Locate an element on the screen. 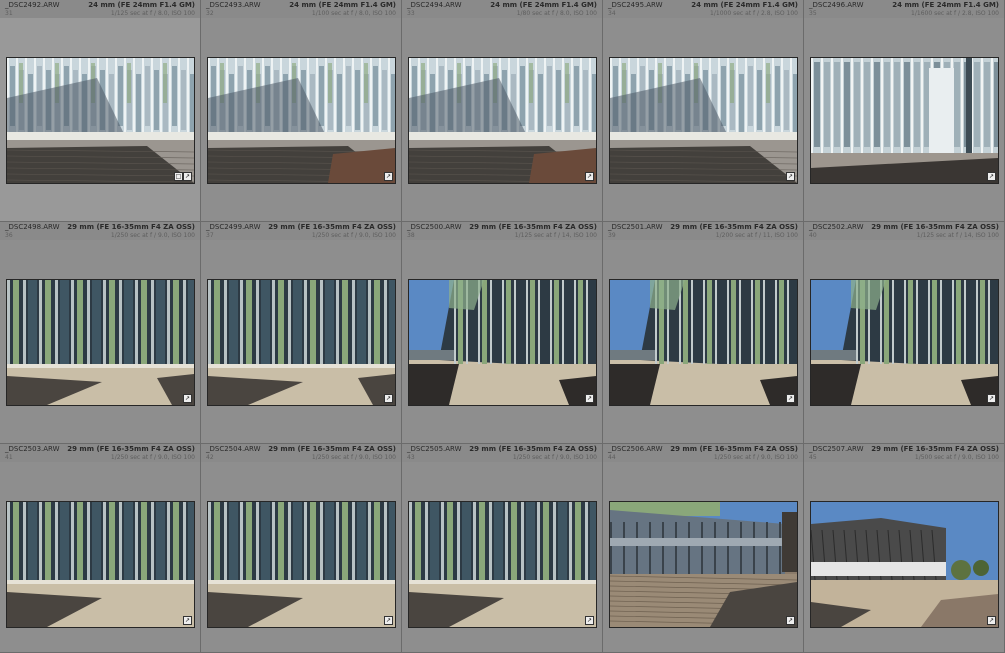 The width and height of the screenshot is (1005, 653). photo-thumbnail: ↗ □ is located at coordinates (100, 120).